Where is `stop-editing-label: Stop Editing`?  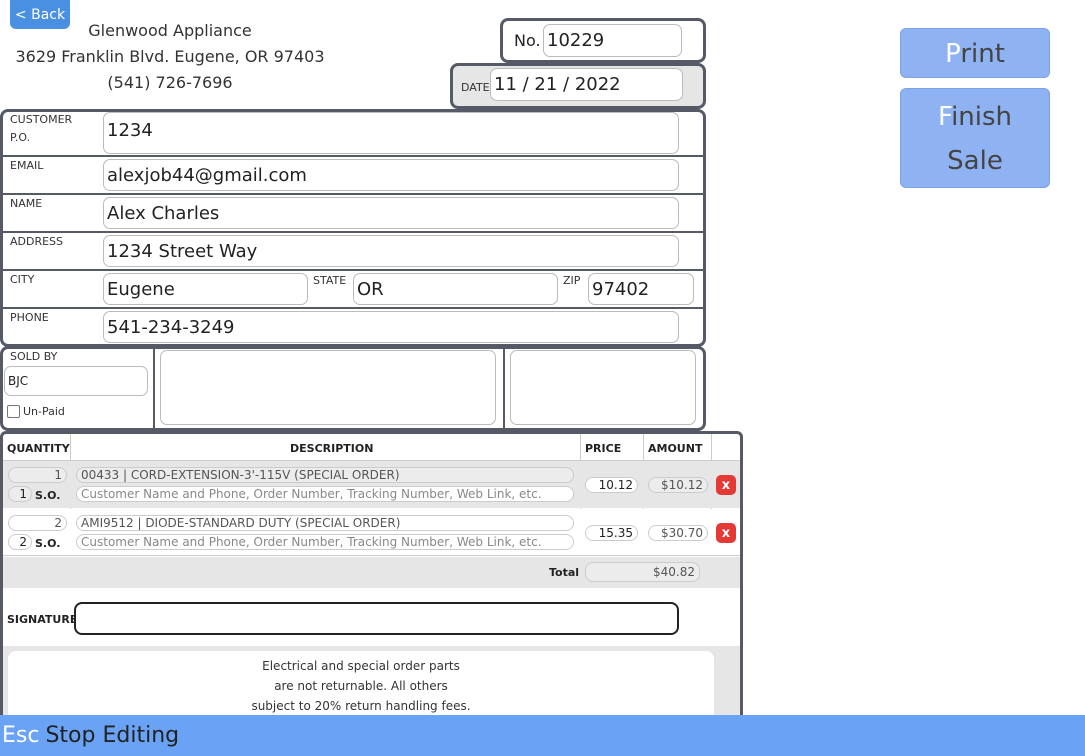
stop-editing-label: Stop Editing is located at coordinates (112, 735).